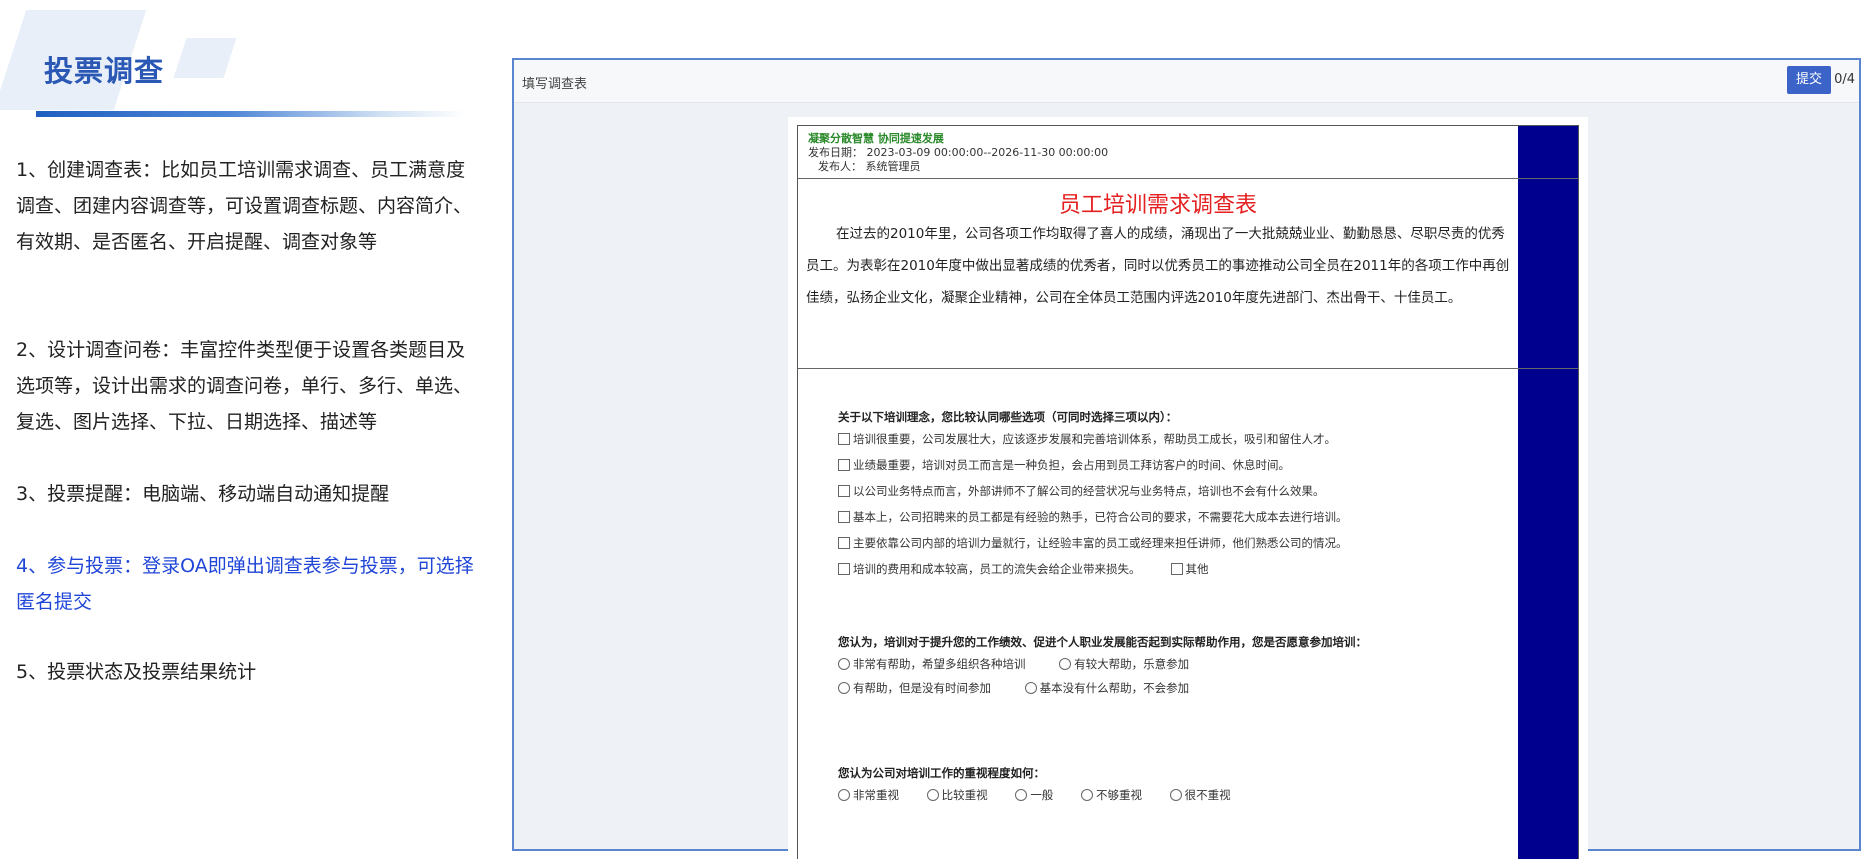  What do you see at coordinates (1157, 205) in the screenshot?
I see `survey-title: 员工培训需求调查表` at bounding box center [1157, 205].